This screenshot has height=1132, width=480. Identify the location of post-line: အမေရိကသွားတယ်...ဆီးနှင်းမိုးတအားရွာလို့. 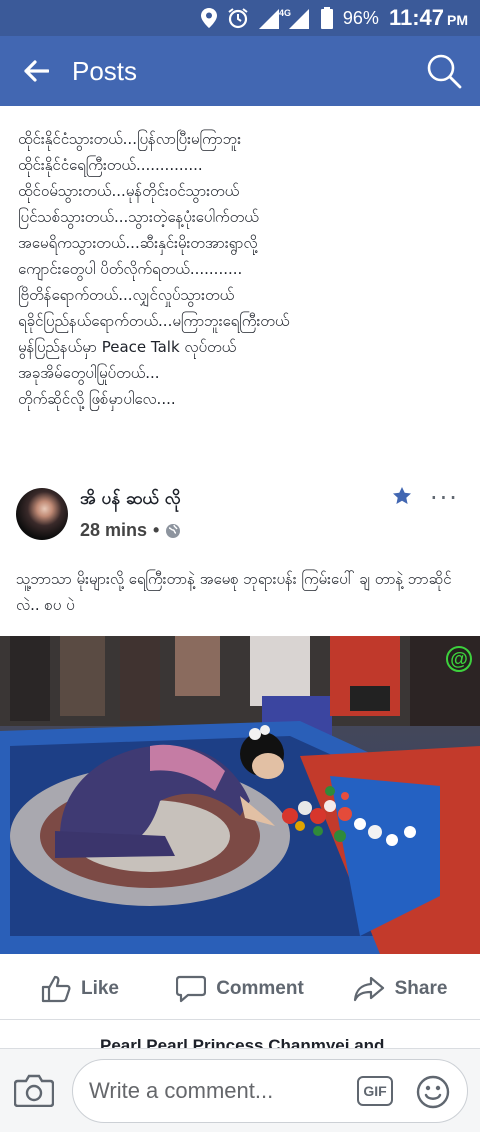
(138, 243).